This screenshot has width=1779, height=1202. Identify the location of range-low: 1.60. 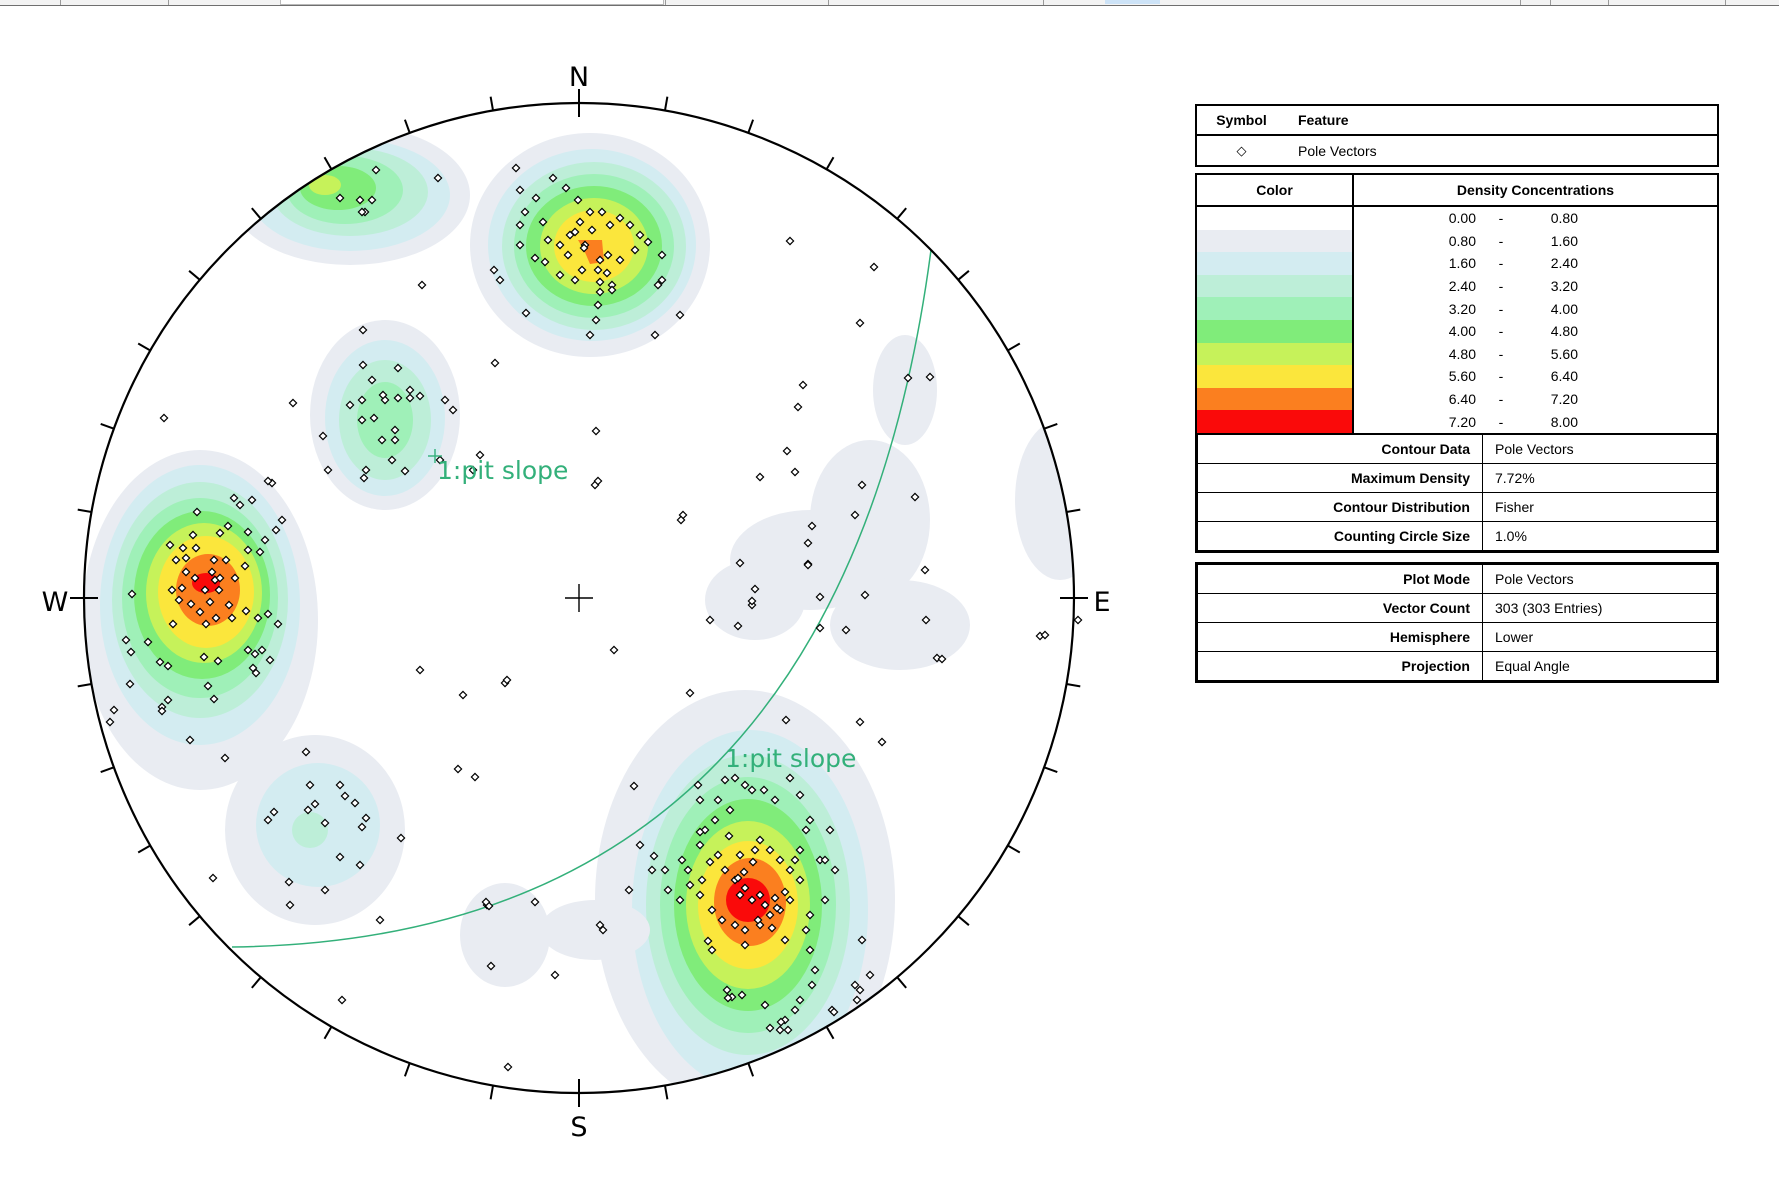
(1462, 263).